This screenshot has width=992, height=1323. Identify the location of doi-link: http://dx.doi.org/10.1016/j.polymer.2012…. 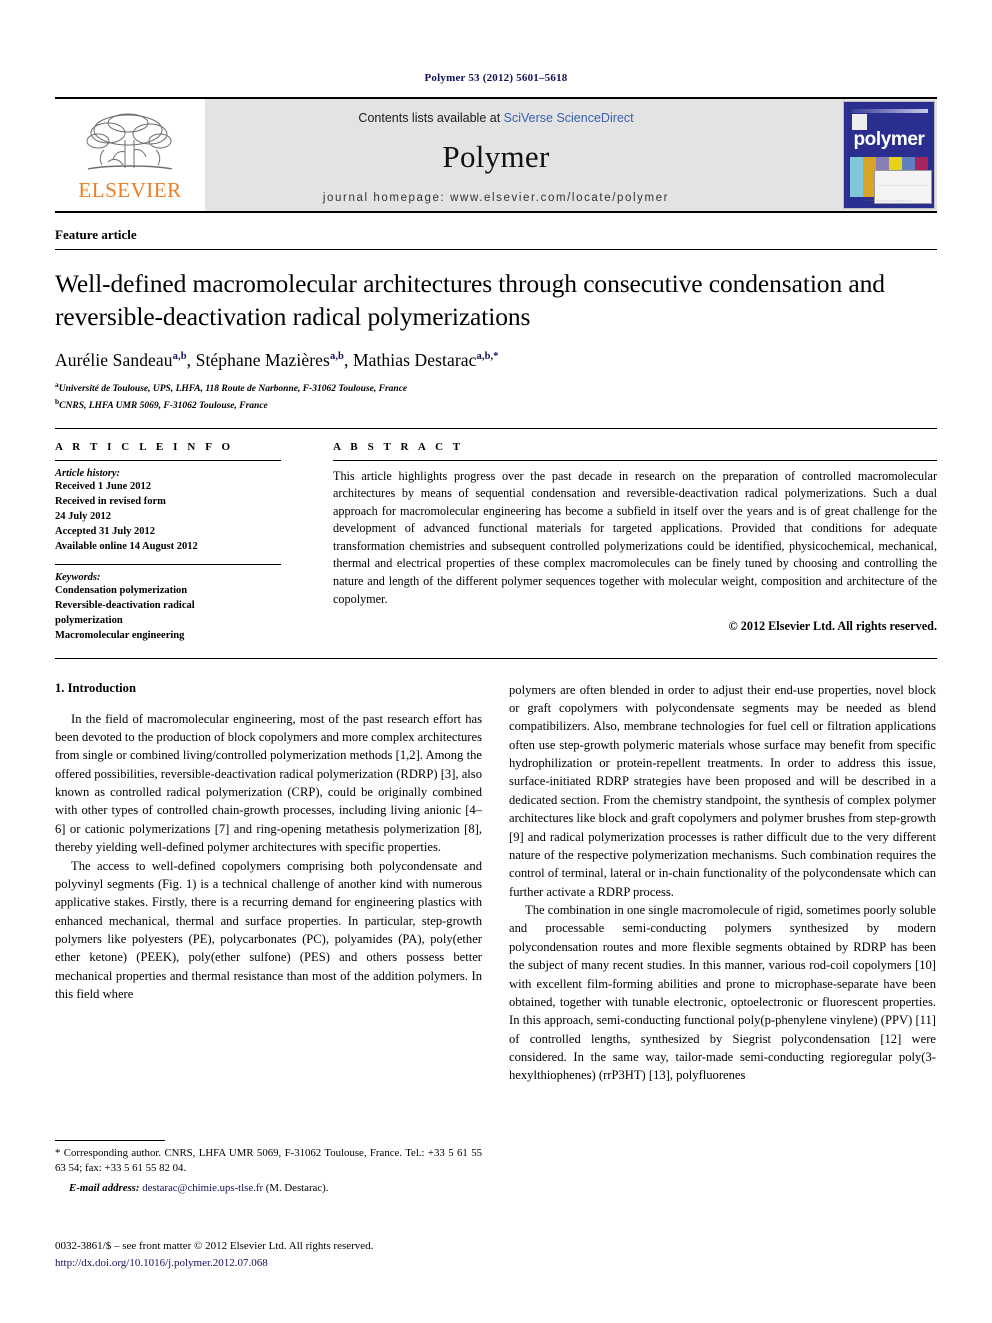
(285, 1263).